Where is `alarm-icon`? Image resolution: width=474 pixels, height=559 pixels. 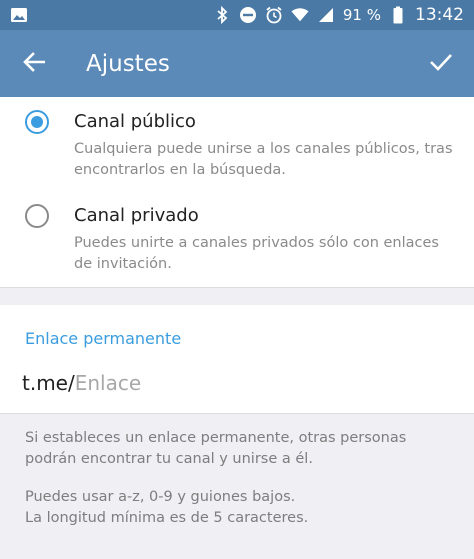
alarm-icon is located at coordinates (274, 15).